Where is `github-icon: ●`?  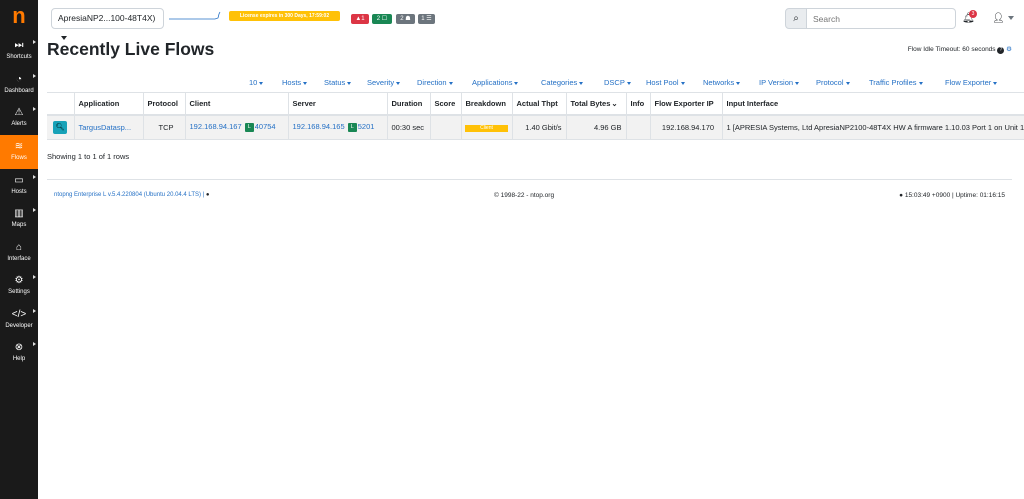 github-icon: ● is located at coordinates (208, 195).